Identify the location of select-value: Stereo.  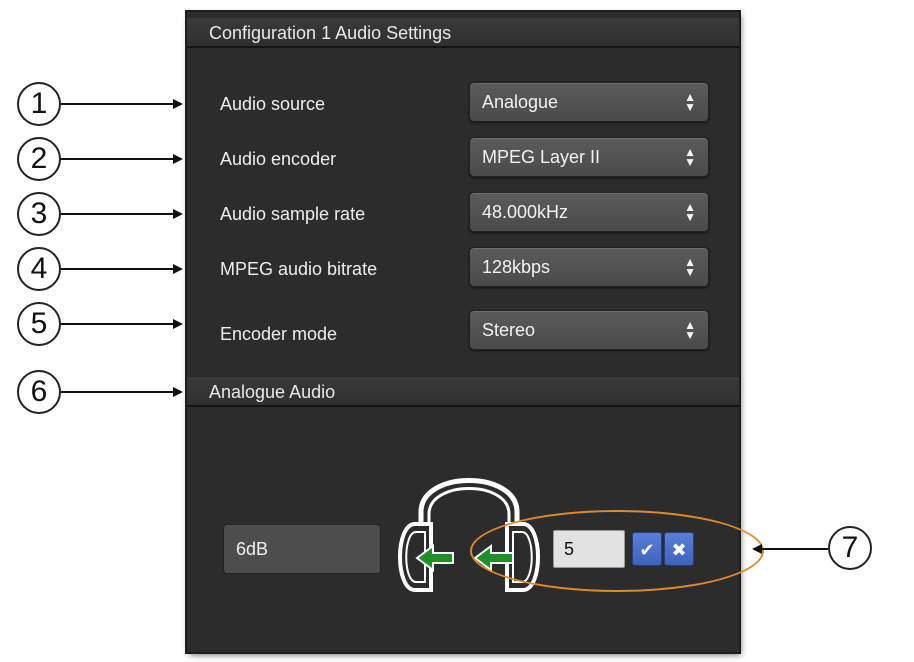
(509, 330).